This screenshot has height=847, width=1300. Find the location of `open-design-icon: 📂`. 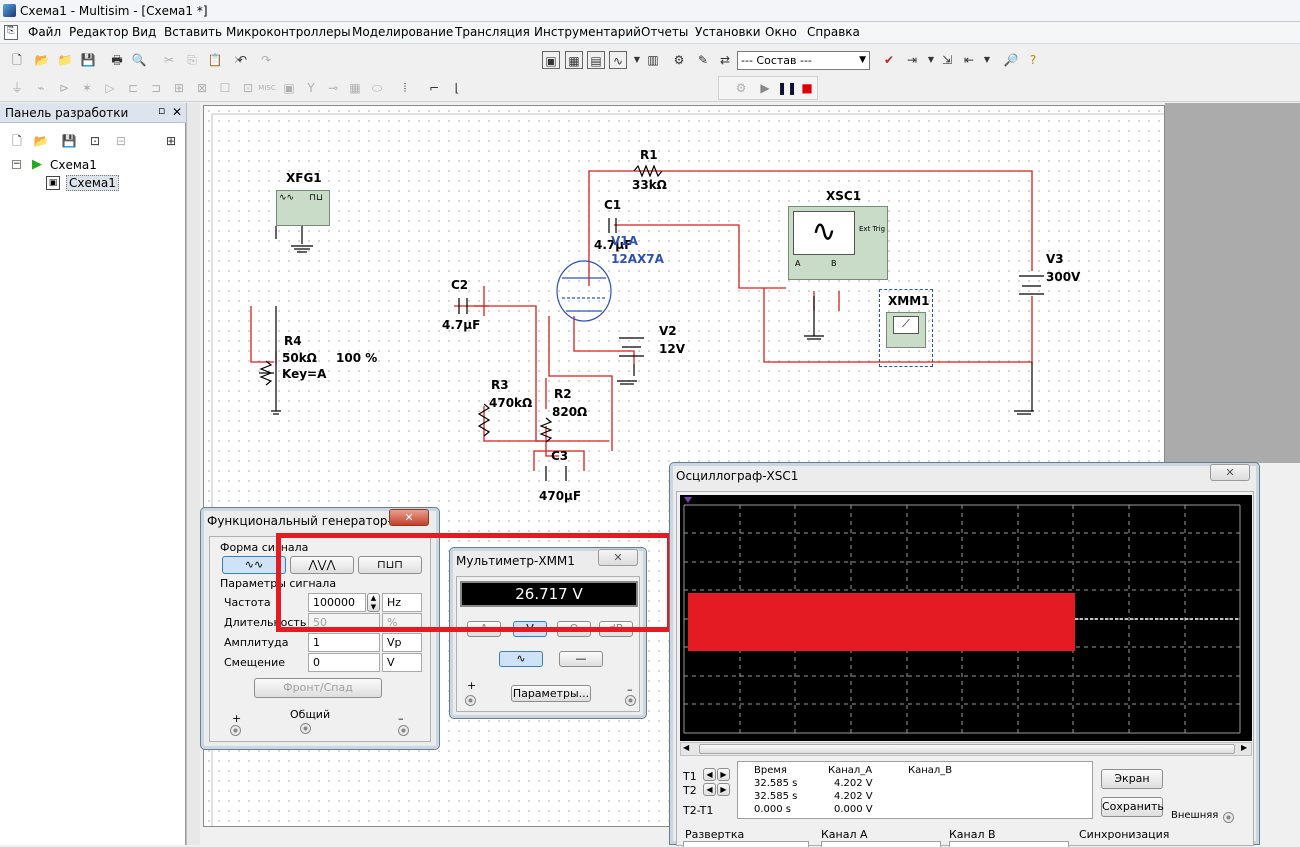

open-design-icon: 📂 is located at coordinates (41, 141).